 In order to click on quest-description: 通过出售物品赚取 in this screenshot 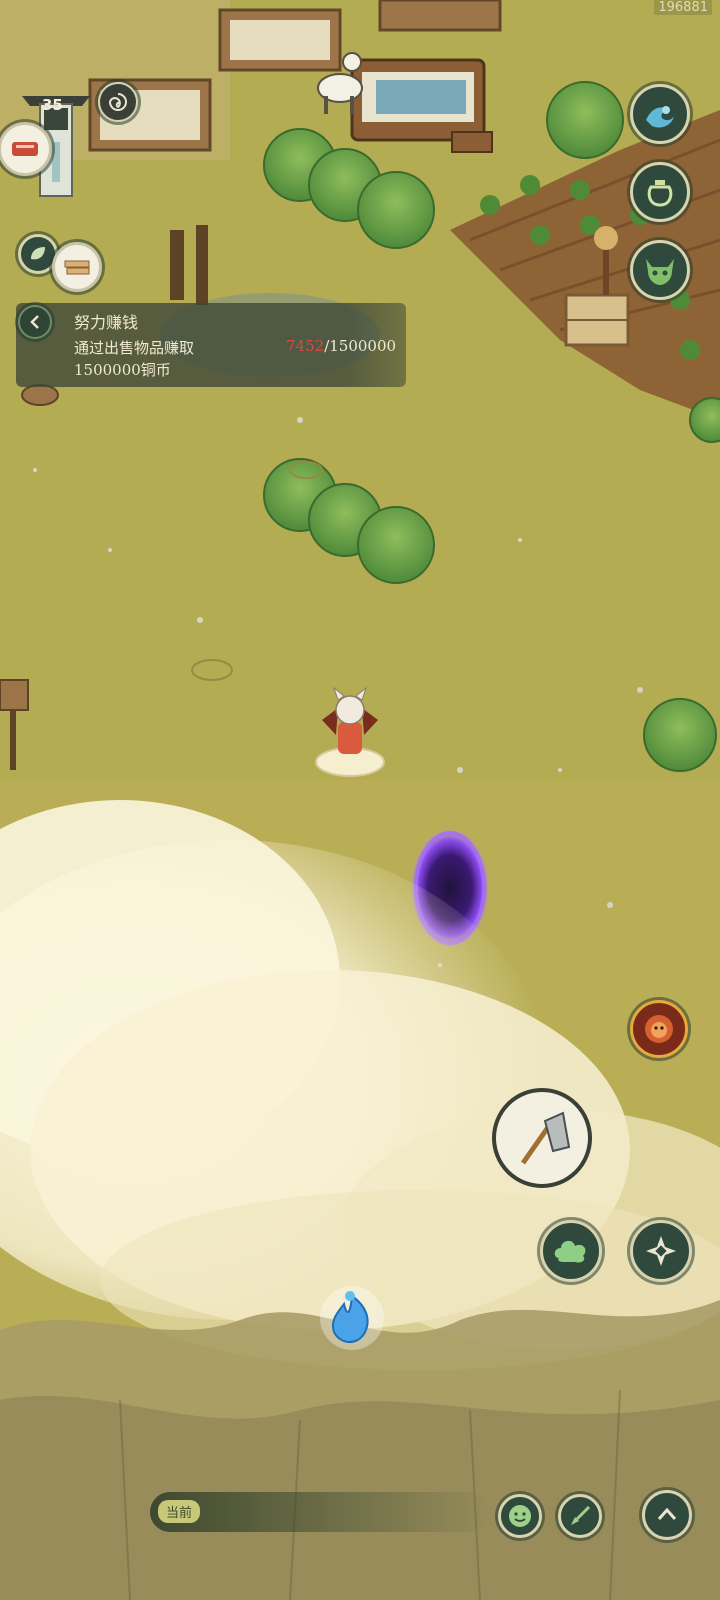, I will do `click(134, 348)`.